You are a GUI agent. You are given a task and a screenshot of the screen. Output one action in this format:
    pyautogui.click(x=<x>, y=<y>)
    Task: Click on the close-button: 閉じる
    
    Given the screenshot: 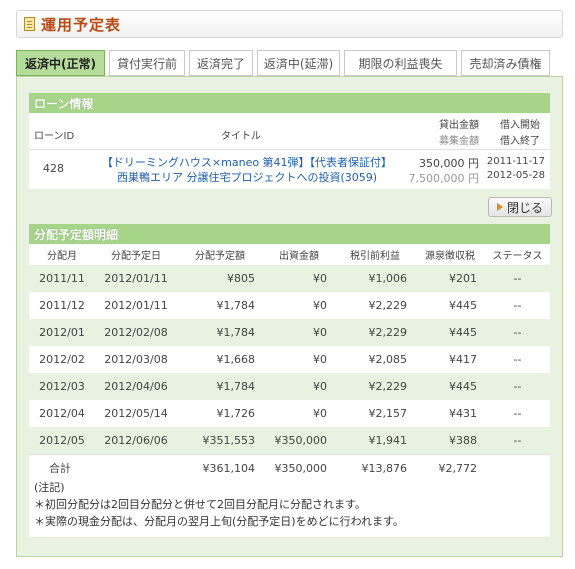 What is the action you would take?
    pyautogui.click(x=520, y=207)
    